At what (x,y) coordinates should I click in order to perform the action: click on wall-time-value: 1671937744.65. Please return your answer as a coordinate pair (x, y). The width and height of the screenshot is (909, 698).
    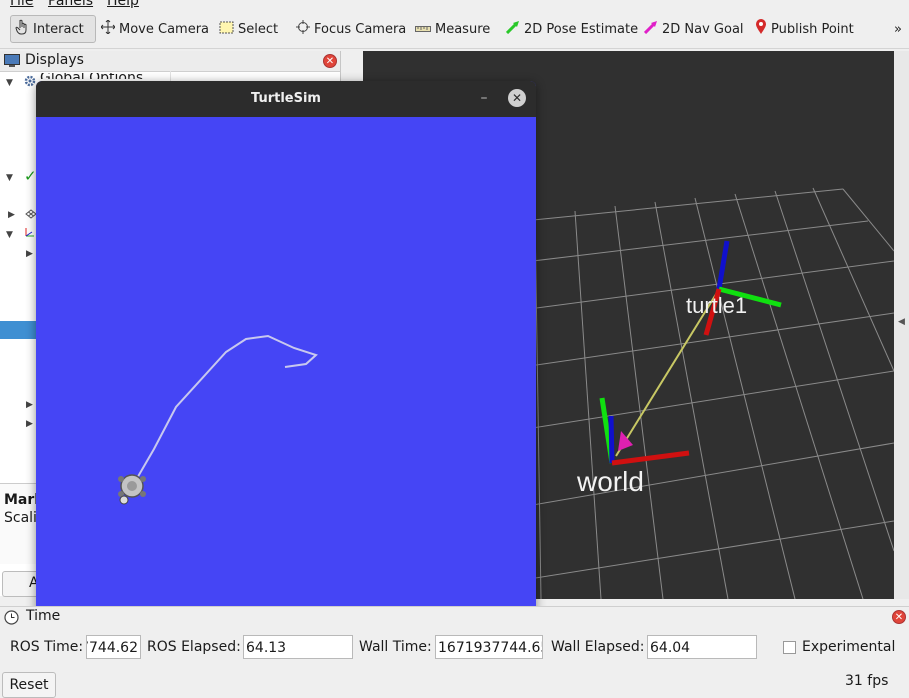
    Looking at the image, I should click on (490, 648).